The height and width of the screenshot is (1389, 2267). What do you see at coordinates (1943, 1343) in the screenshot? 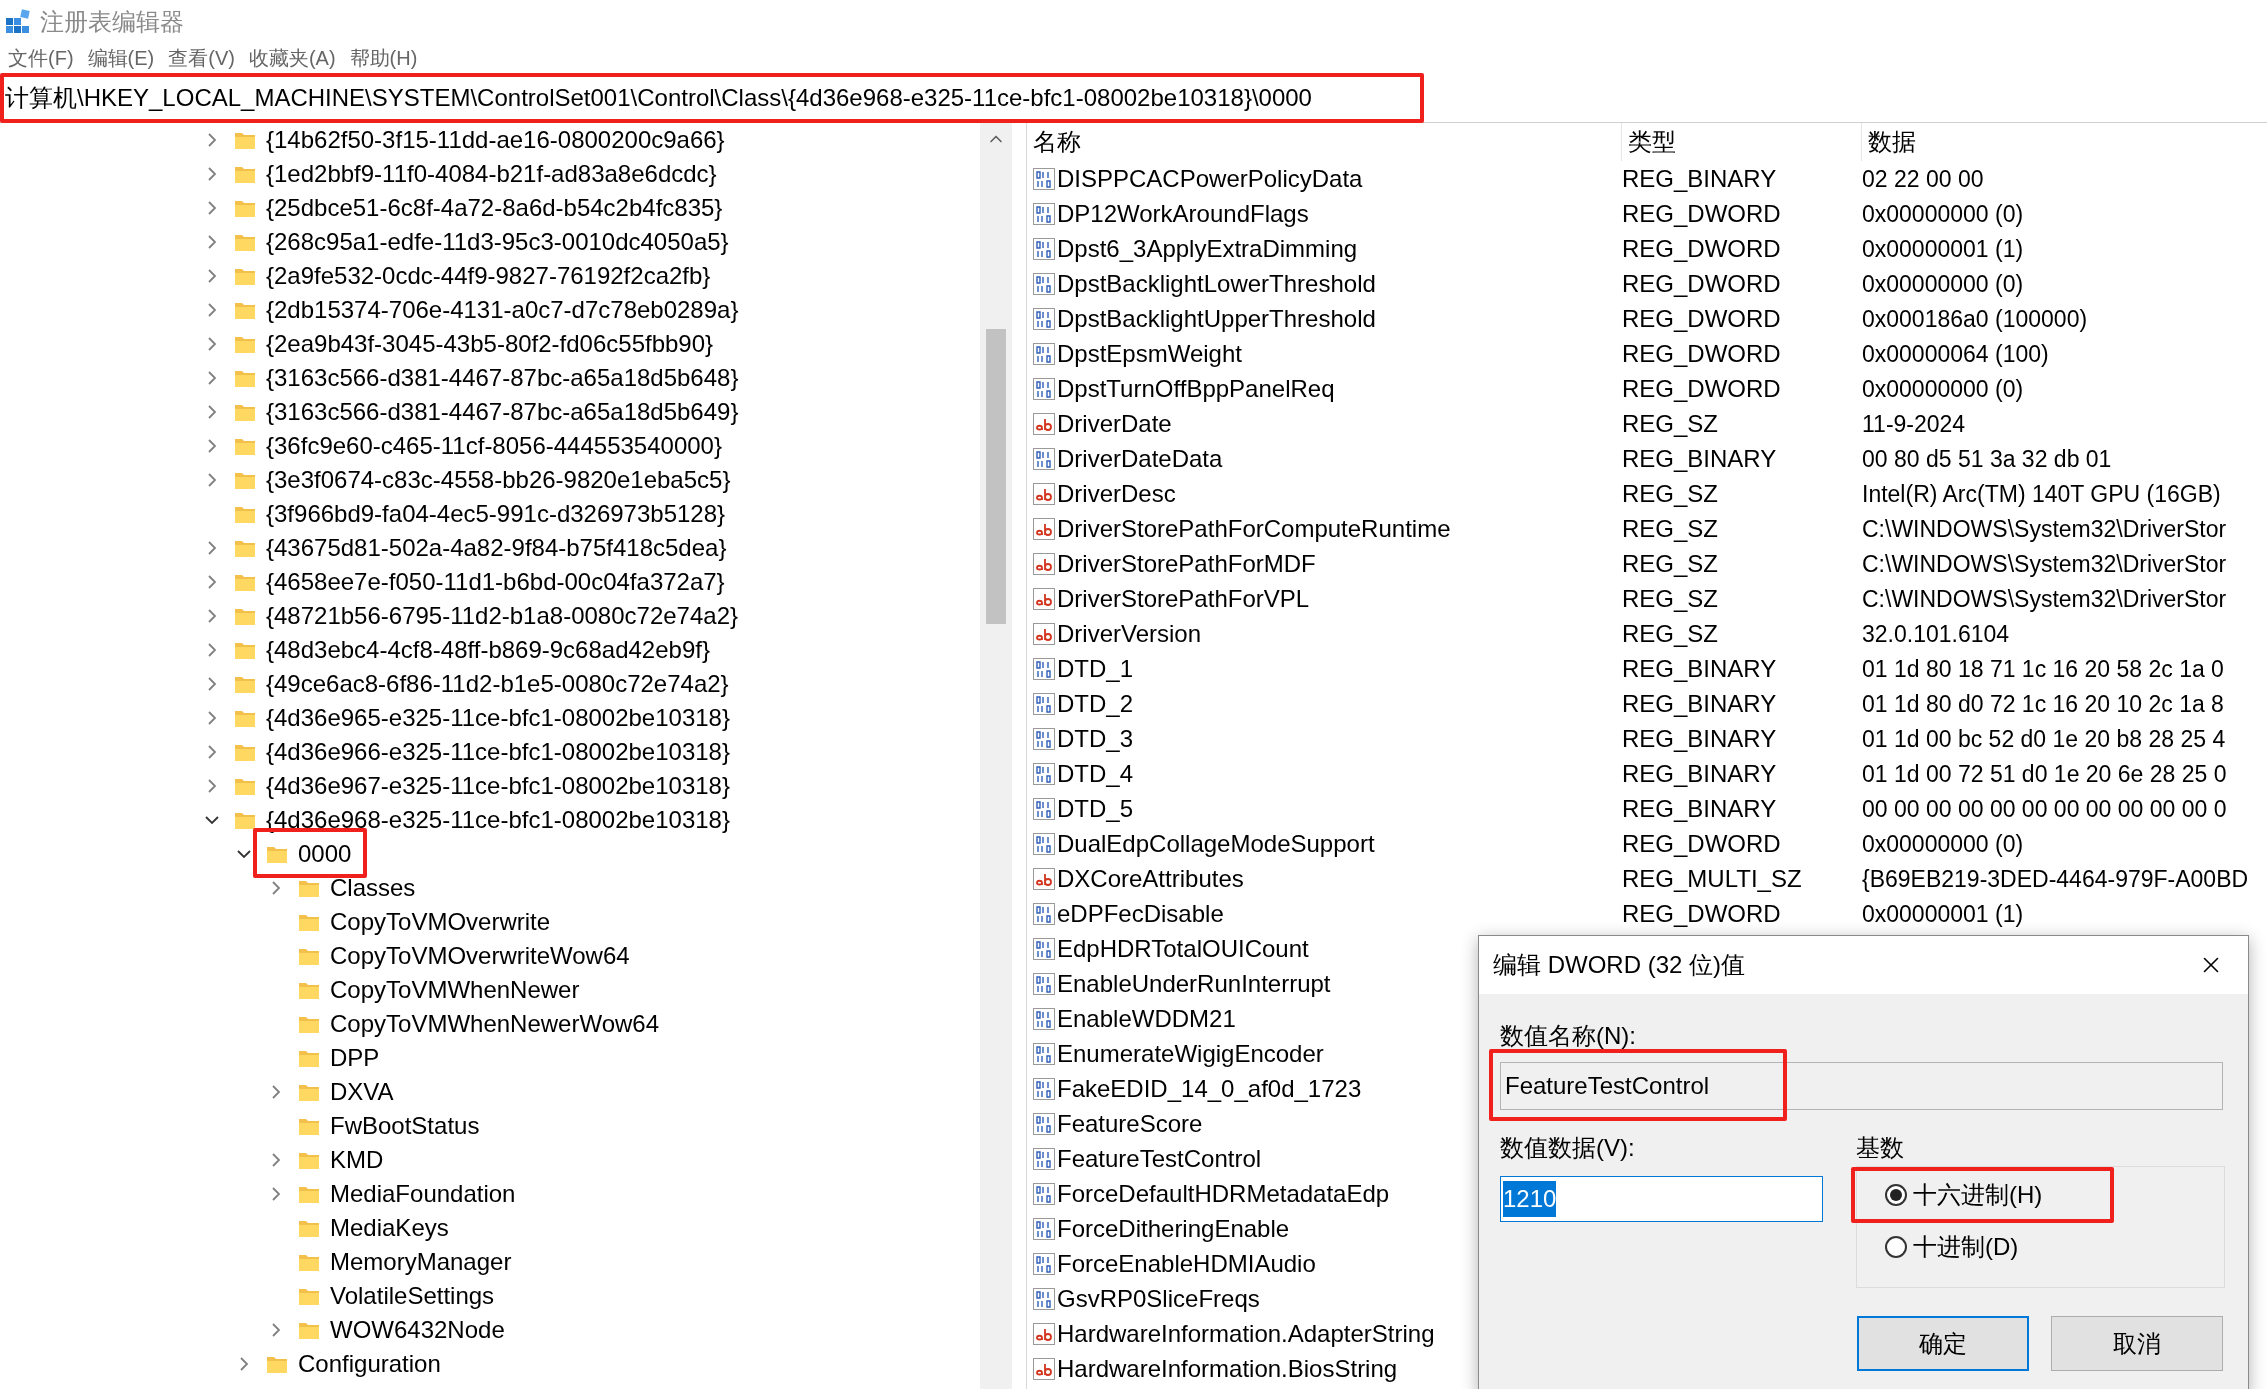
I see `ok-button: 确定` at bounding box center [1943, 1343].